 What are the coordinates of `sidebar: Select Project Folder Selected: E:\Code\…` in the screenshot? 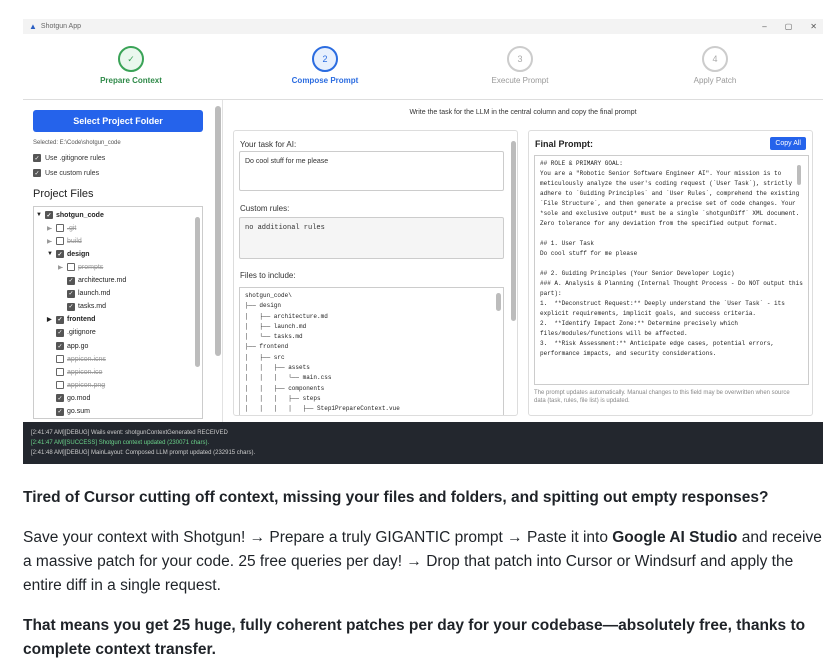 It's located at (123, 261).